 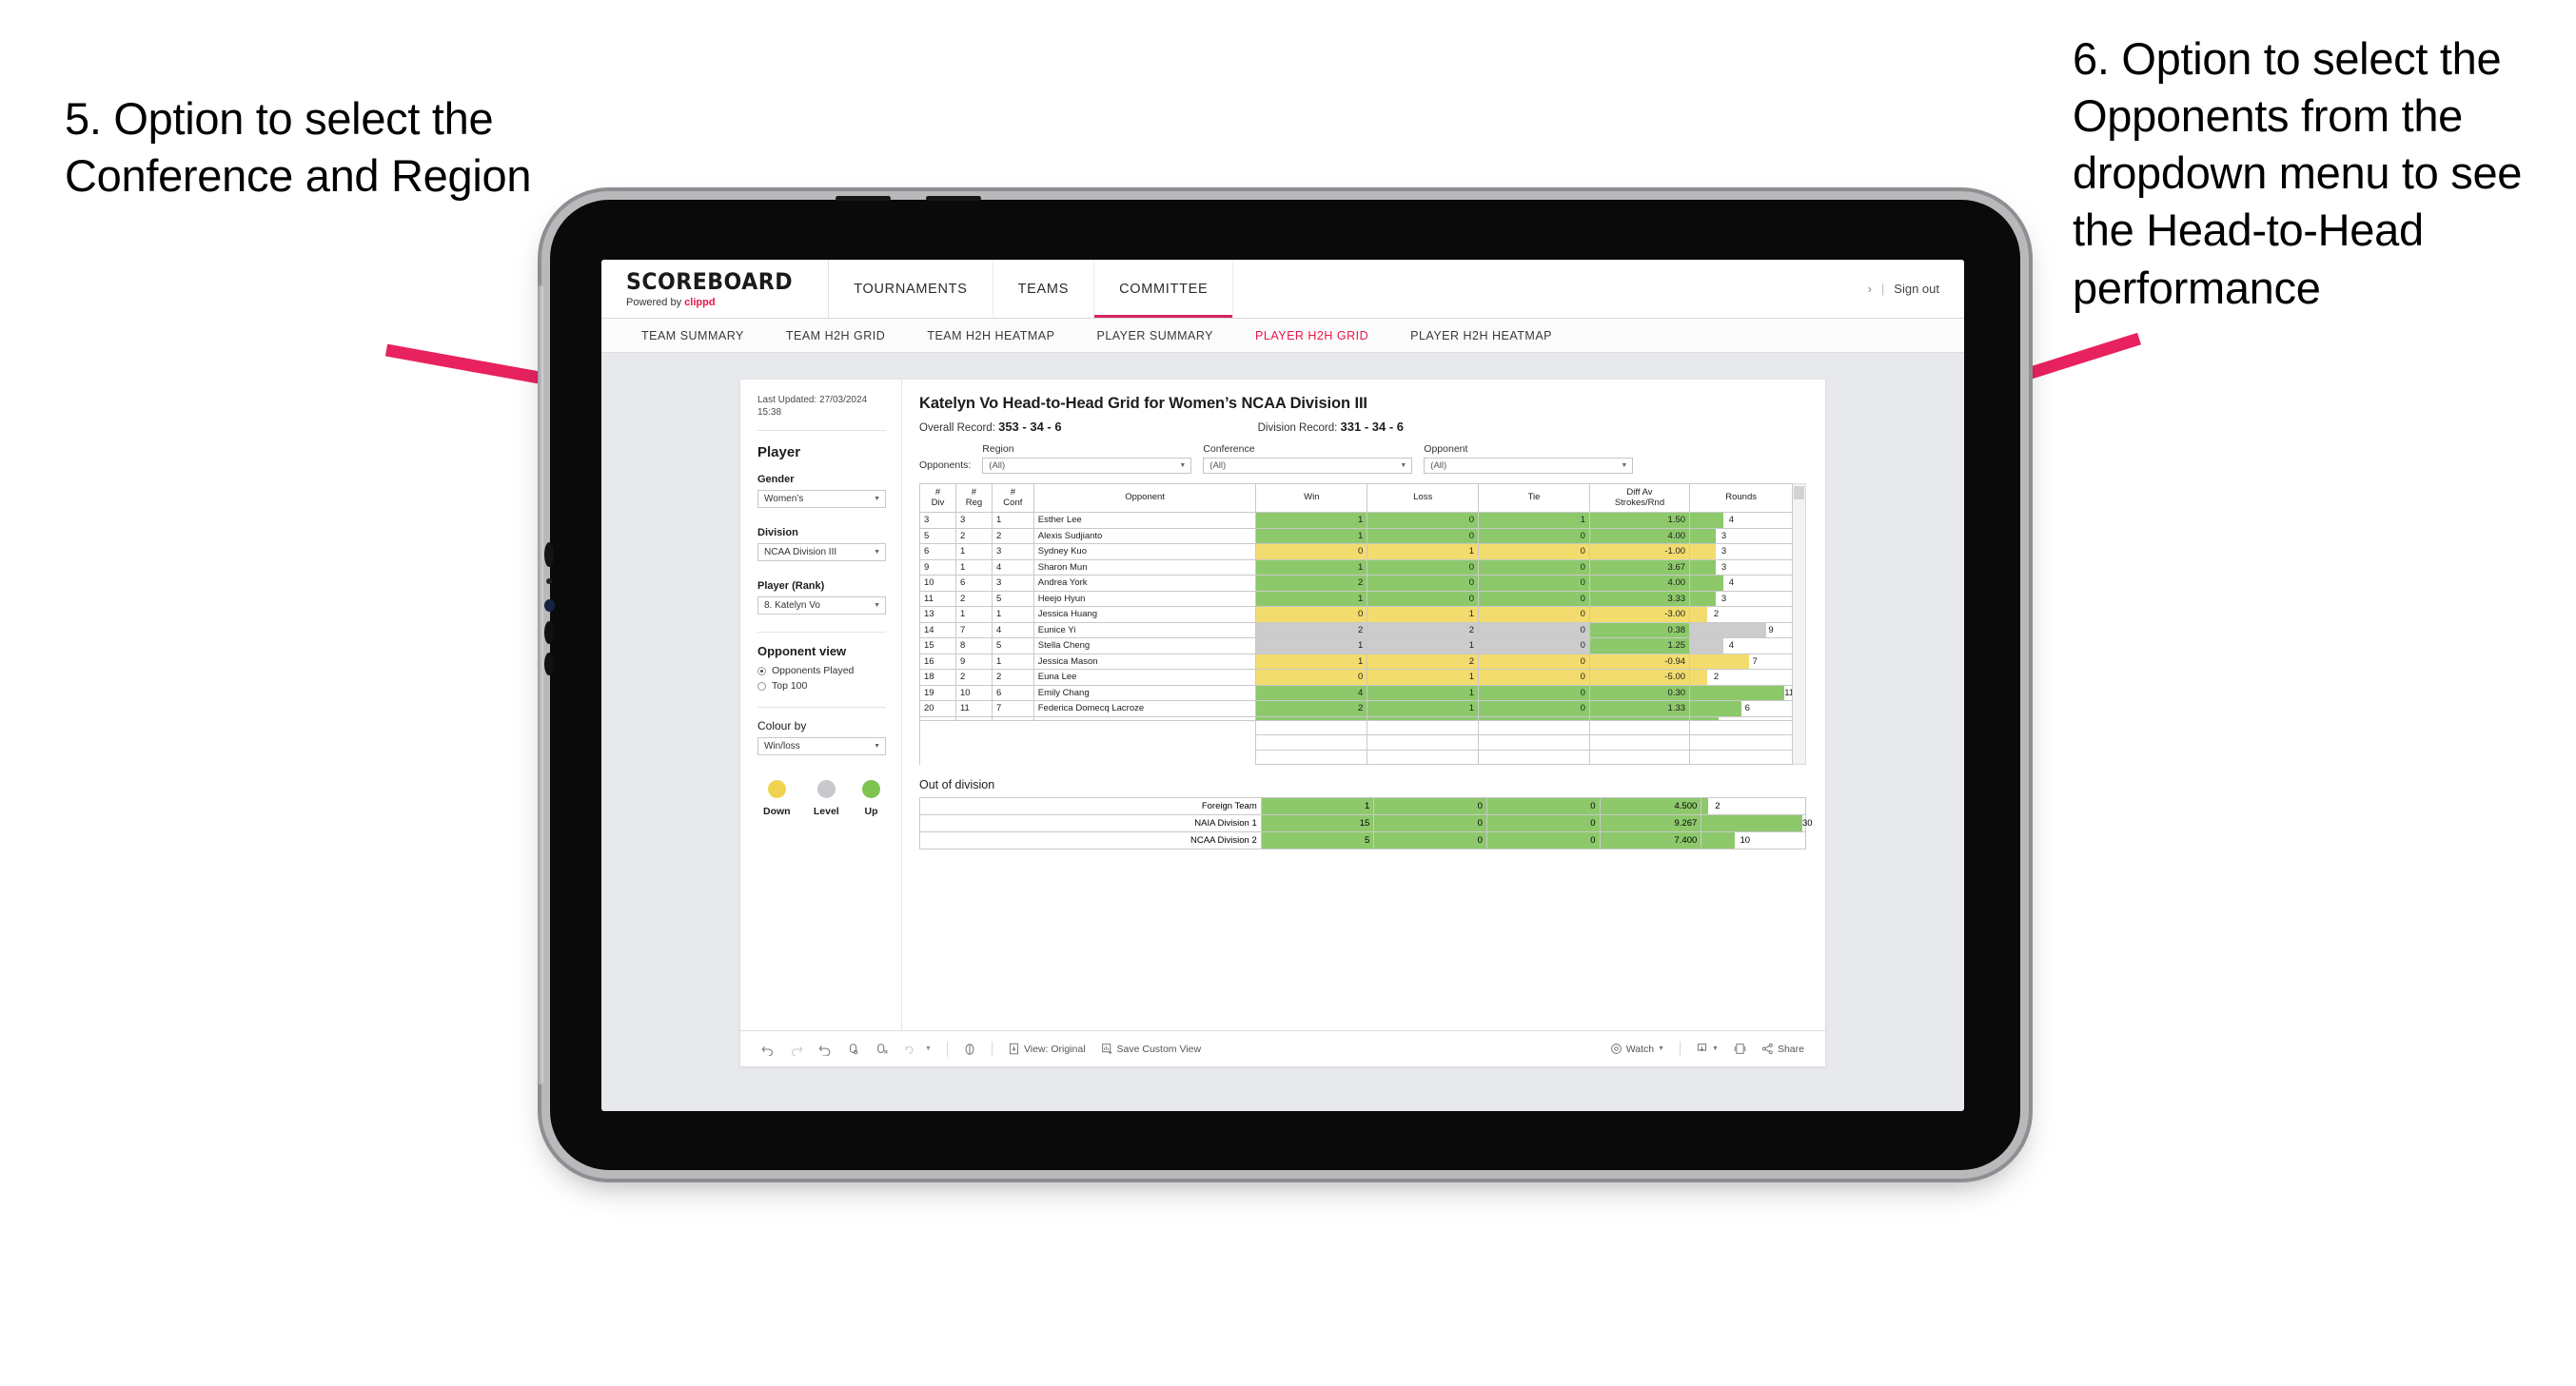 What do you see at coordinates (1362, 806) in the screenshot?
I see `out-of-division-row: Foreign Team 1 0 0 4.500 2` at bounding box center [1362, 806].